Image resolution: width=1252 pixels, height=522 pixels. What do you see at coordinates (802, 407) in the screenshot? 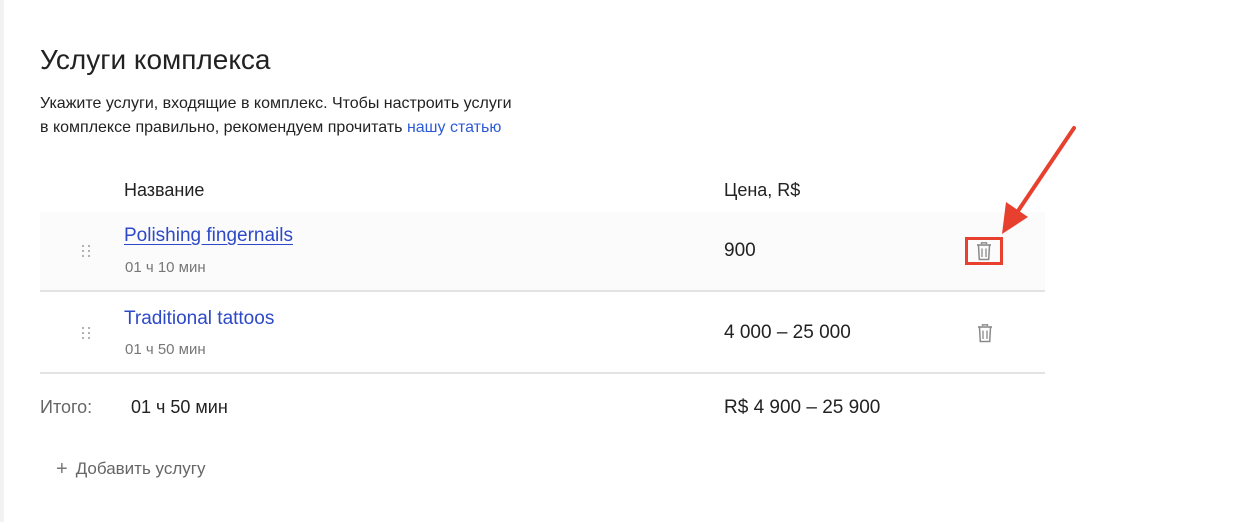
I see `total-price: R$ 4 900 – 25 900` at bounding box center [802, 407].